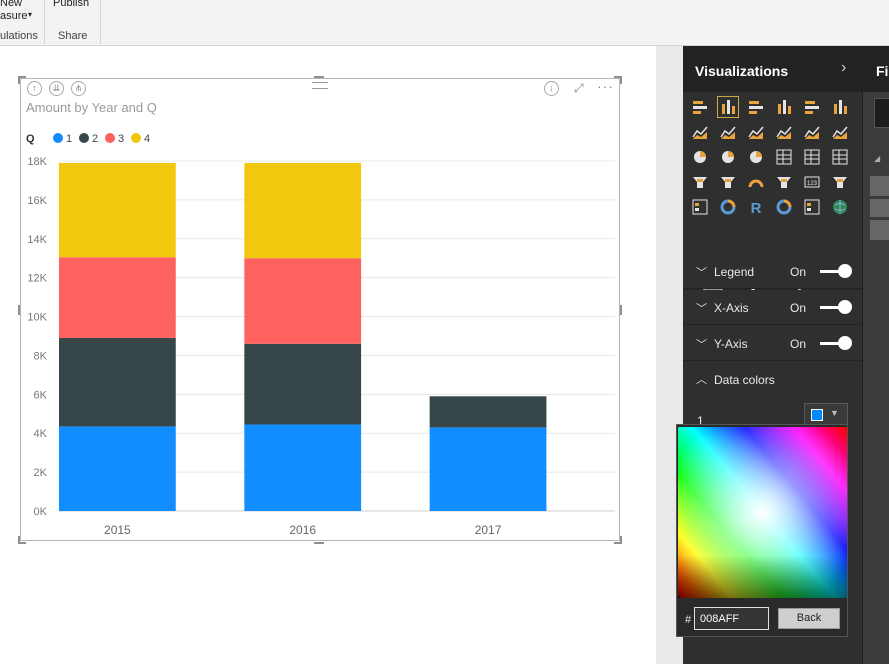 The height and width of the screenshot is (664, 889). Describe the element at coordinates (488, 412) in the screenshot. I see `bar-segment-2017-q2` at that location.